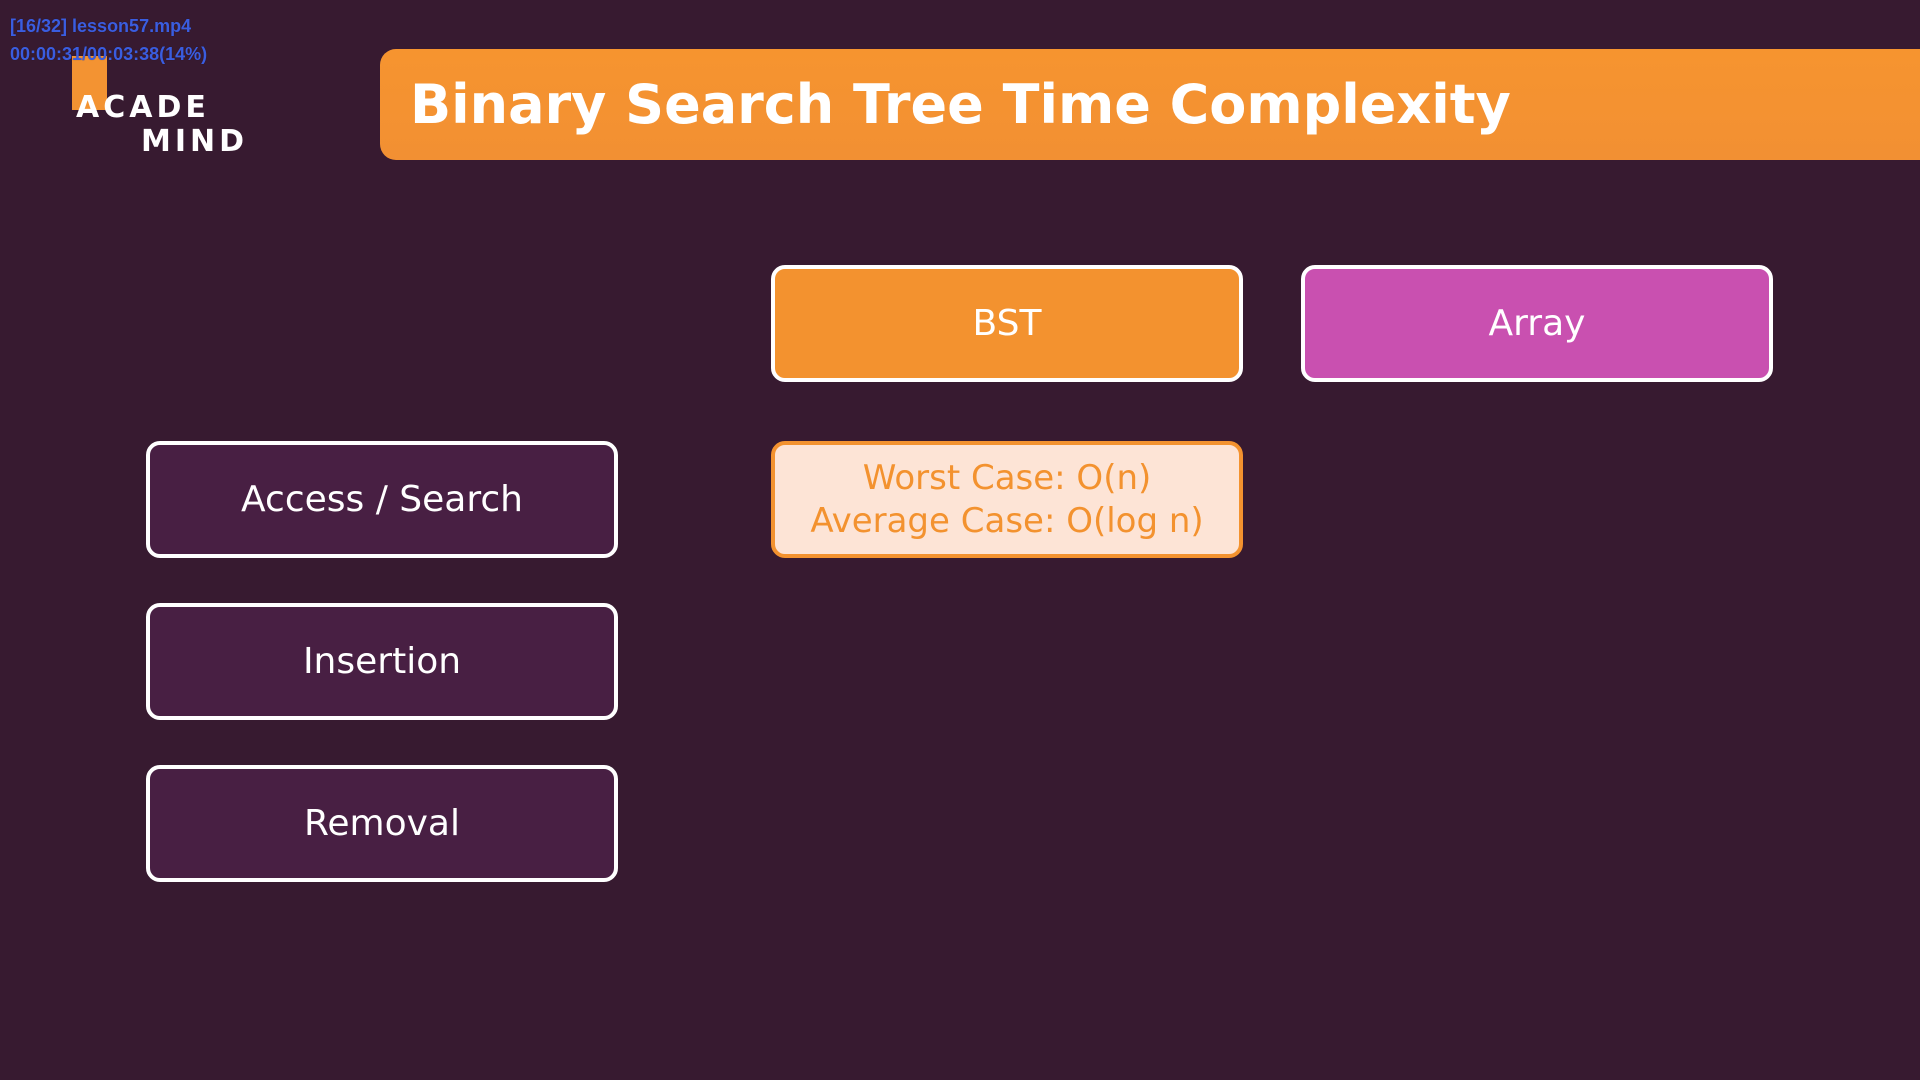 The height and width of the screenshot is (1080, 1920). What do you see at coordinates (109, 54) in the screenshot?
I see `video-timecode: 00:00:31/00:03:38(14%)` at bounding box center [109, 54].